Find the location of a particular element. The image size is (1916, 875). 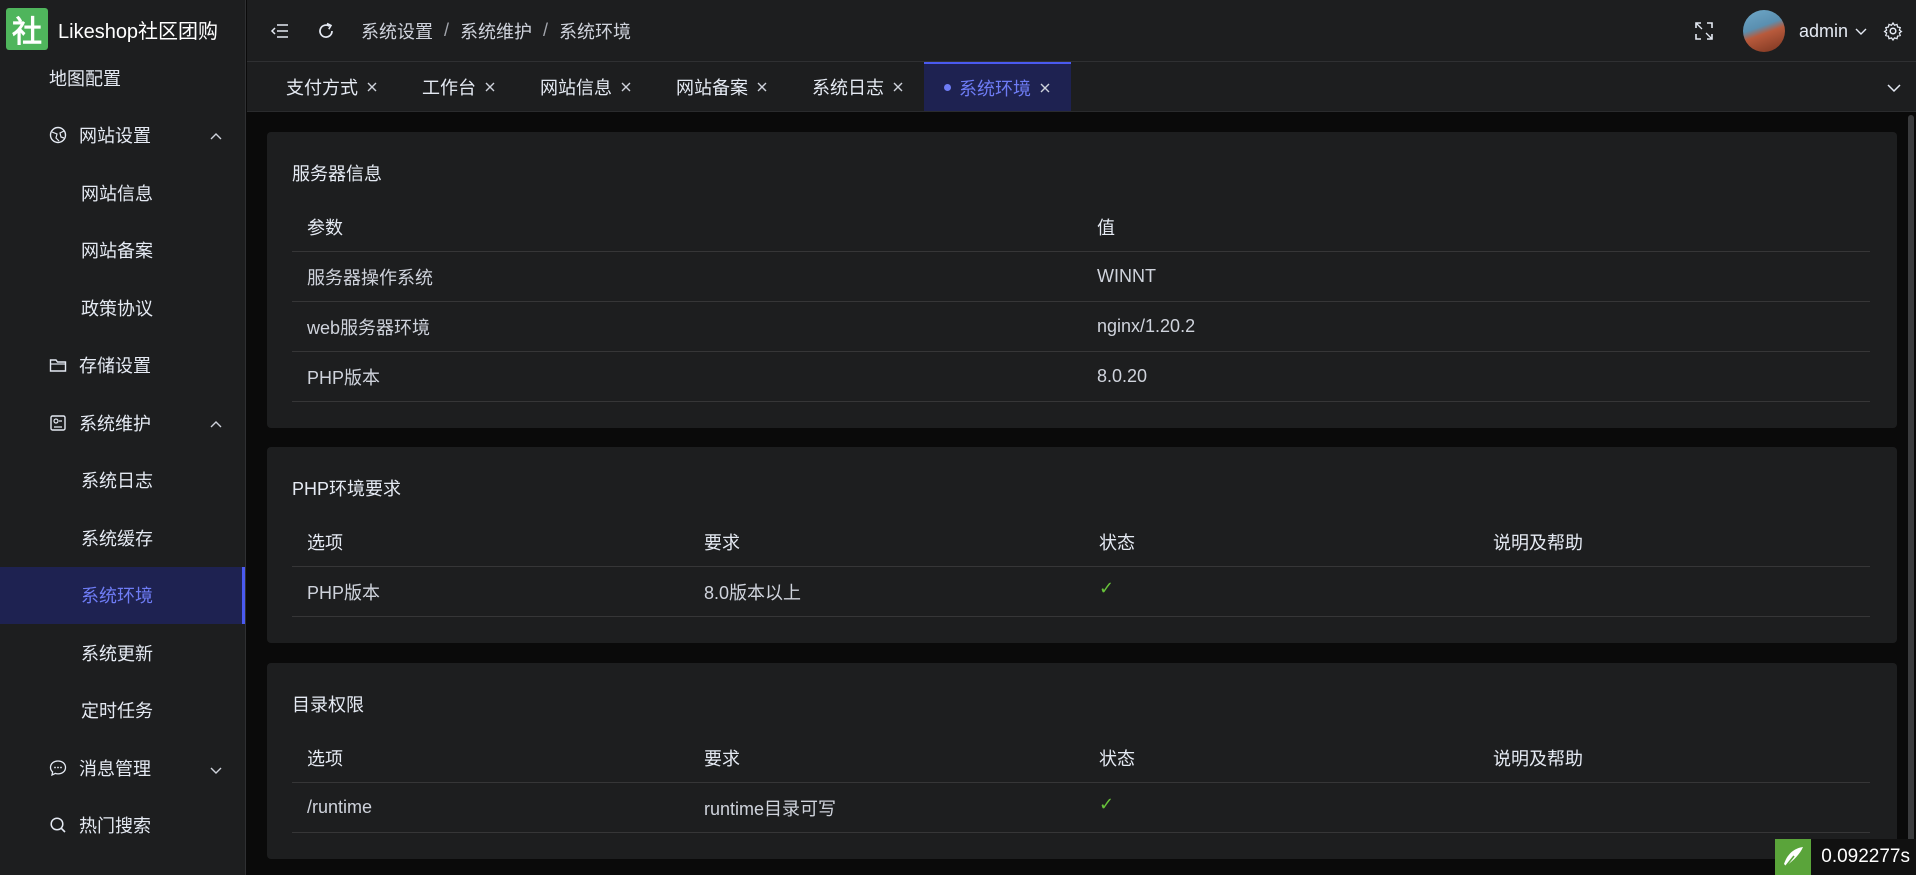

tab-label: 工作台 is located at coordinates (449, 87).